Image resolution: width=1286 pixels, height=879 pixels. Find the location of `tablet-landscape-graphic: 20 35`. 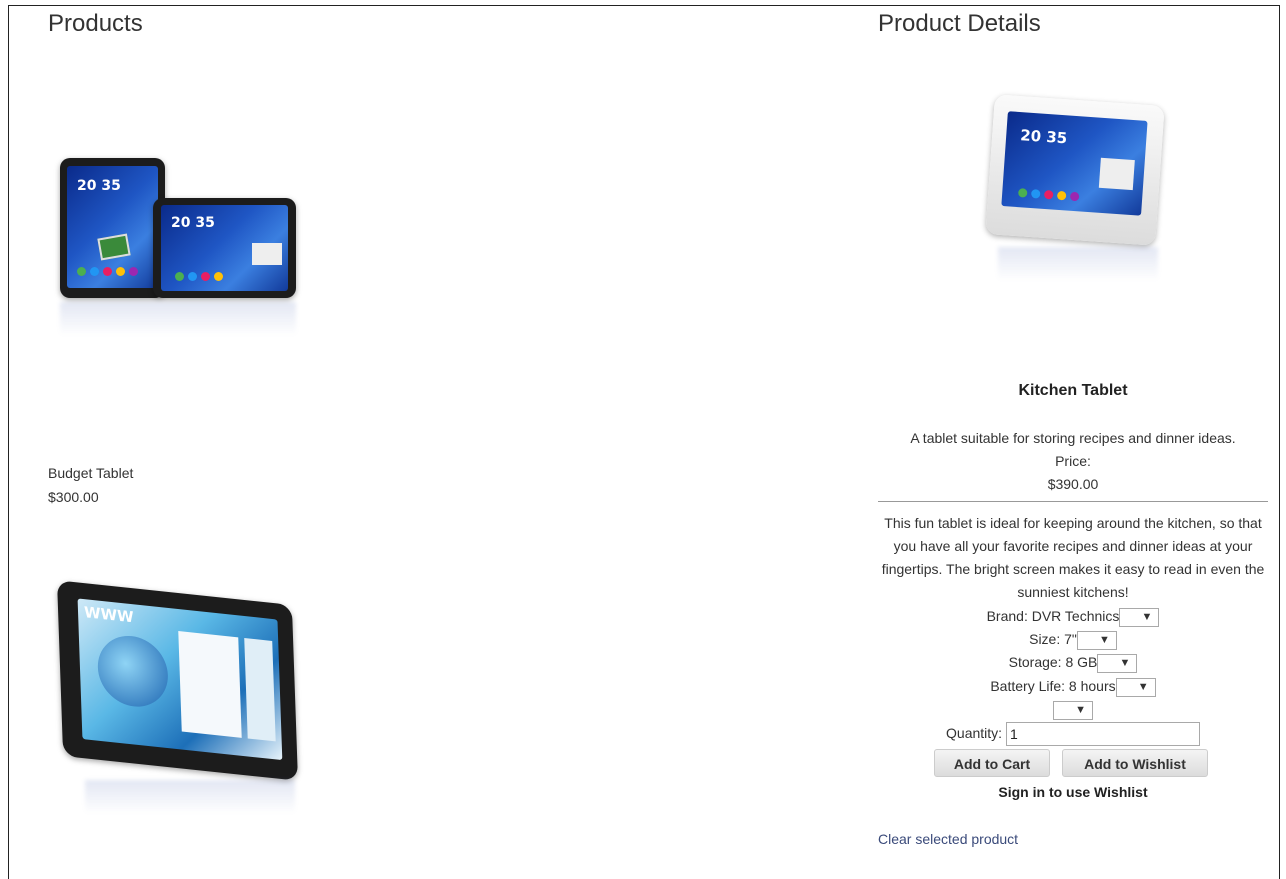

tablet-landscape-graphic: 20 35 is located at coordinates (224, 248).